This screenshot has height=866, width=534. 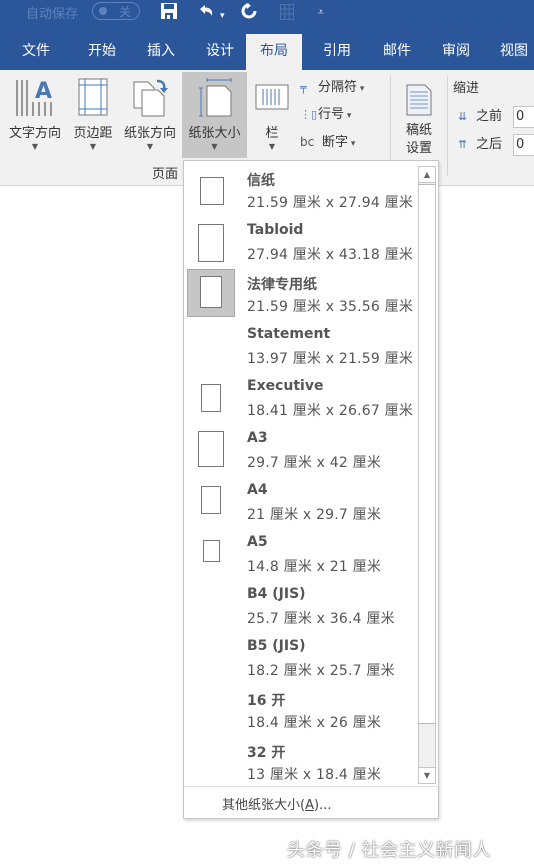 I want to click on spacing-after-icon: ⇈, so click(x=463, y=144).